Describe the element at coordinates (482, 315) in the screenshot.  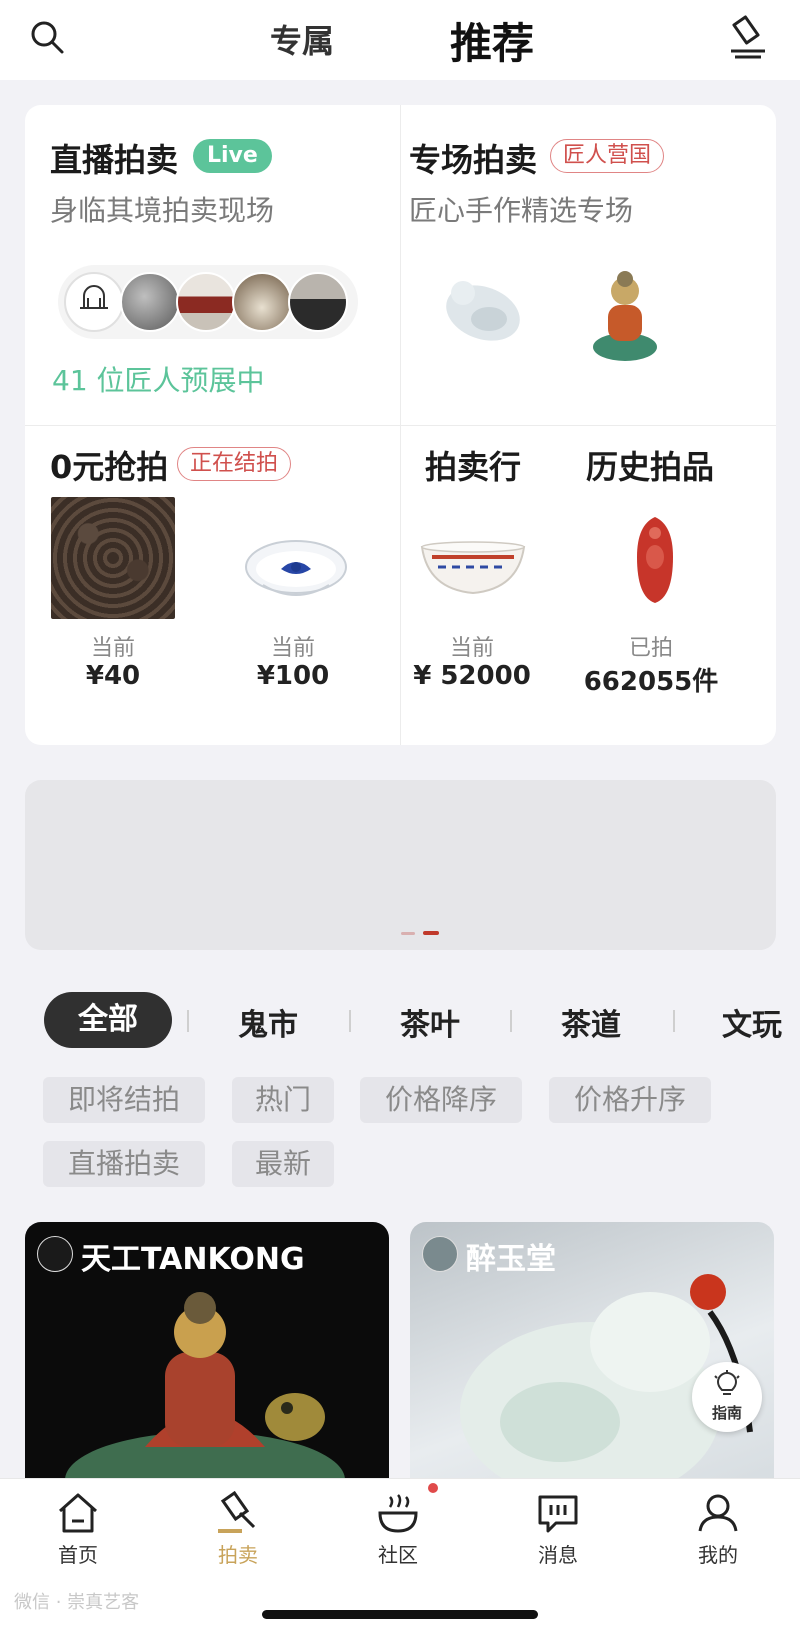
I see `jade-pendant-image` at that location.